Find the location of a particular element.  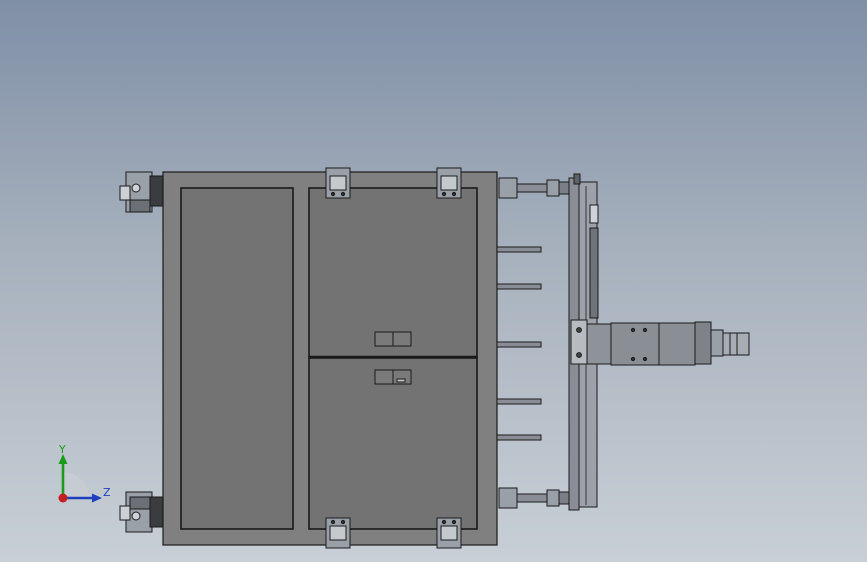

rod-set is located at coordinates (519, 343).